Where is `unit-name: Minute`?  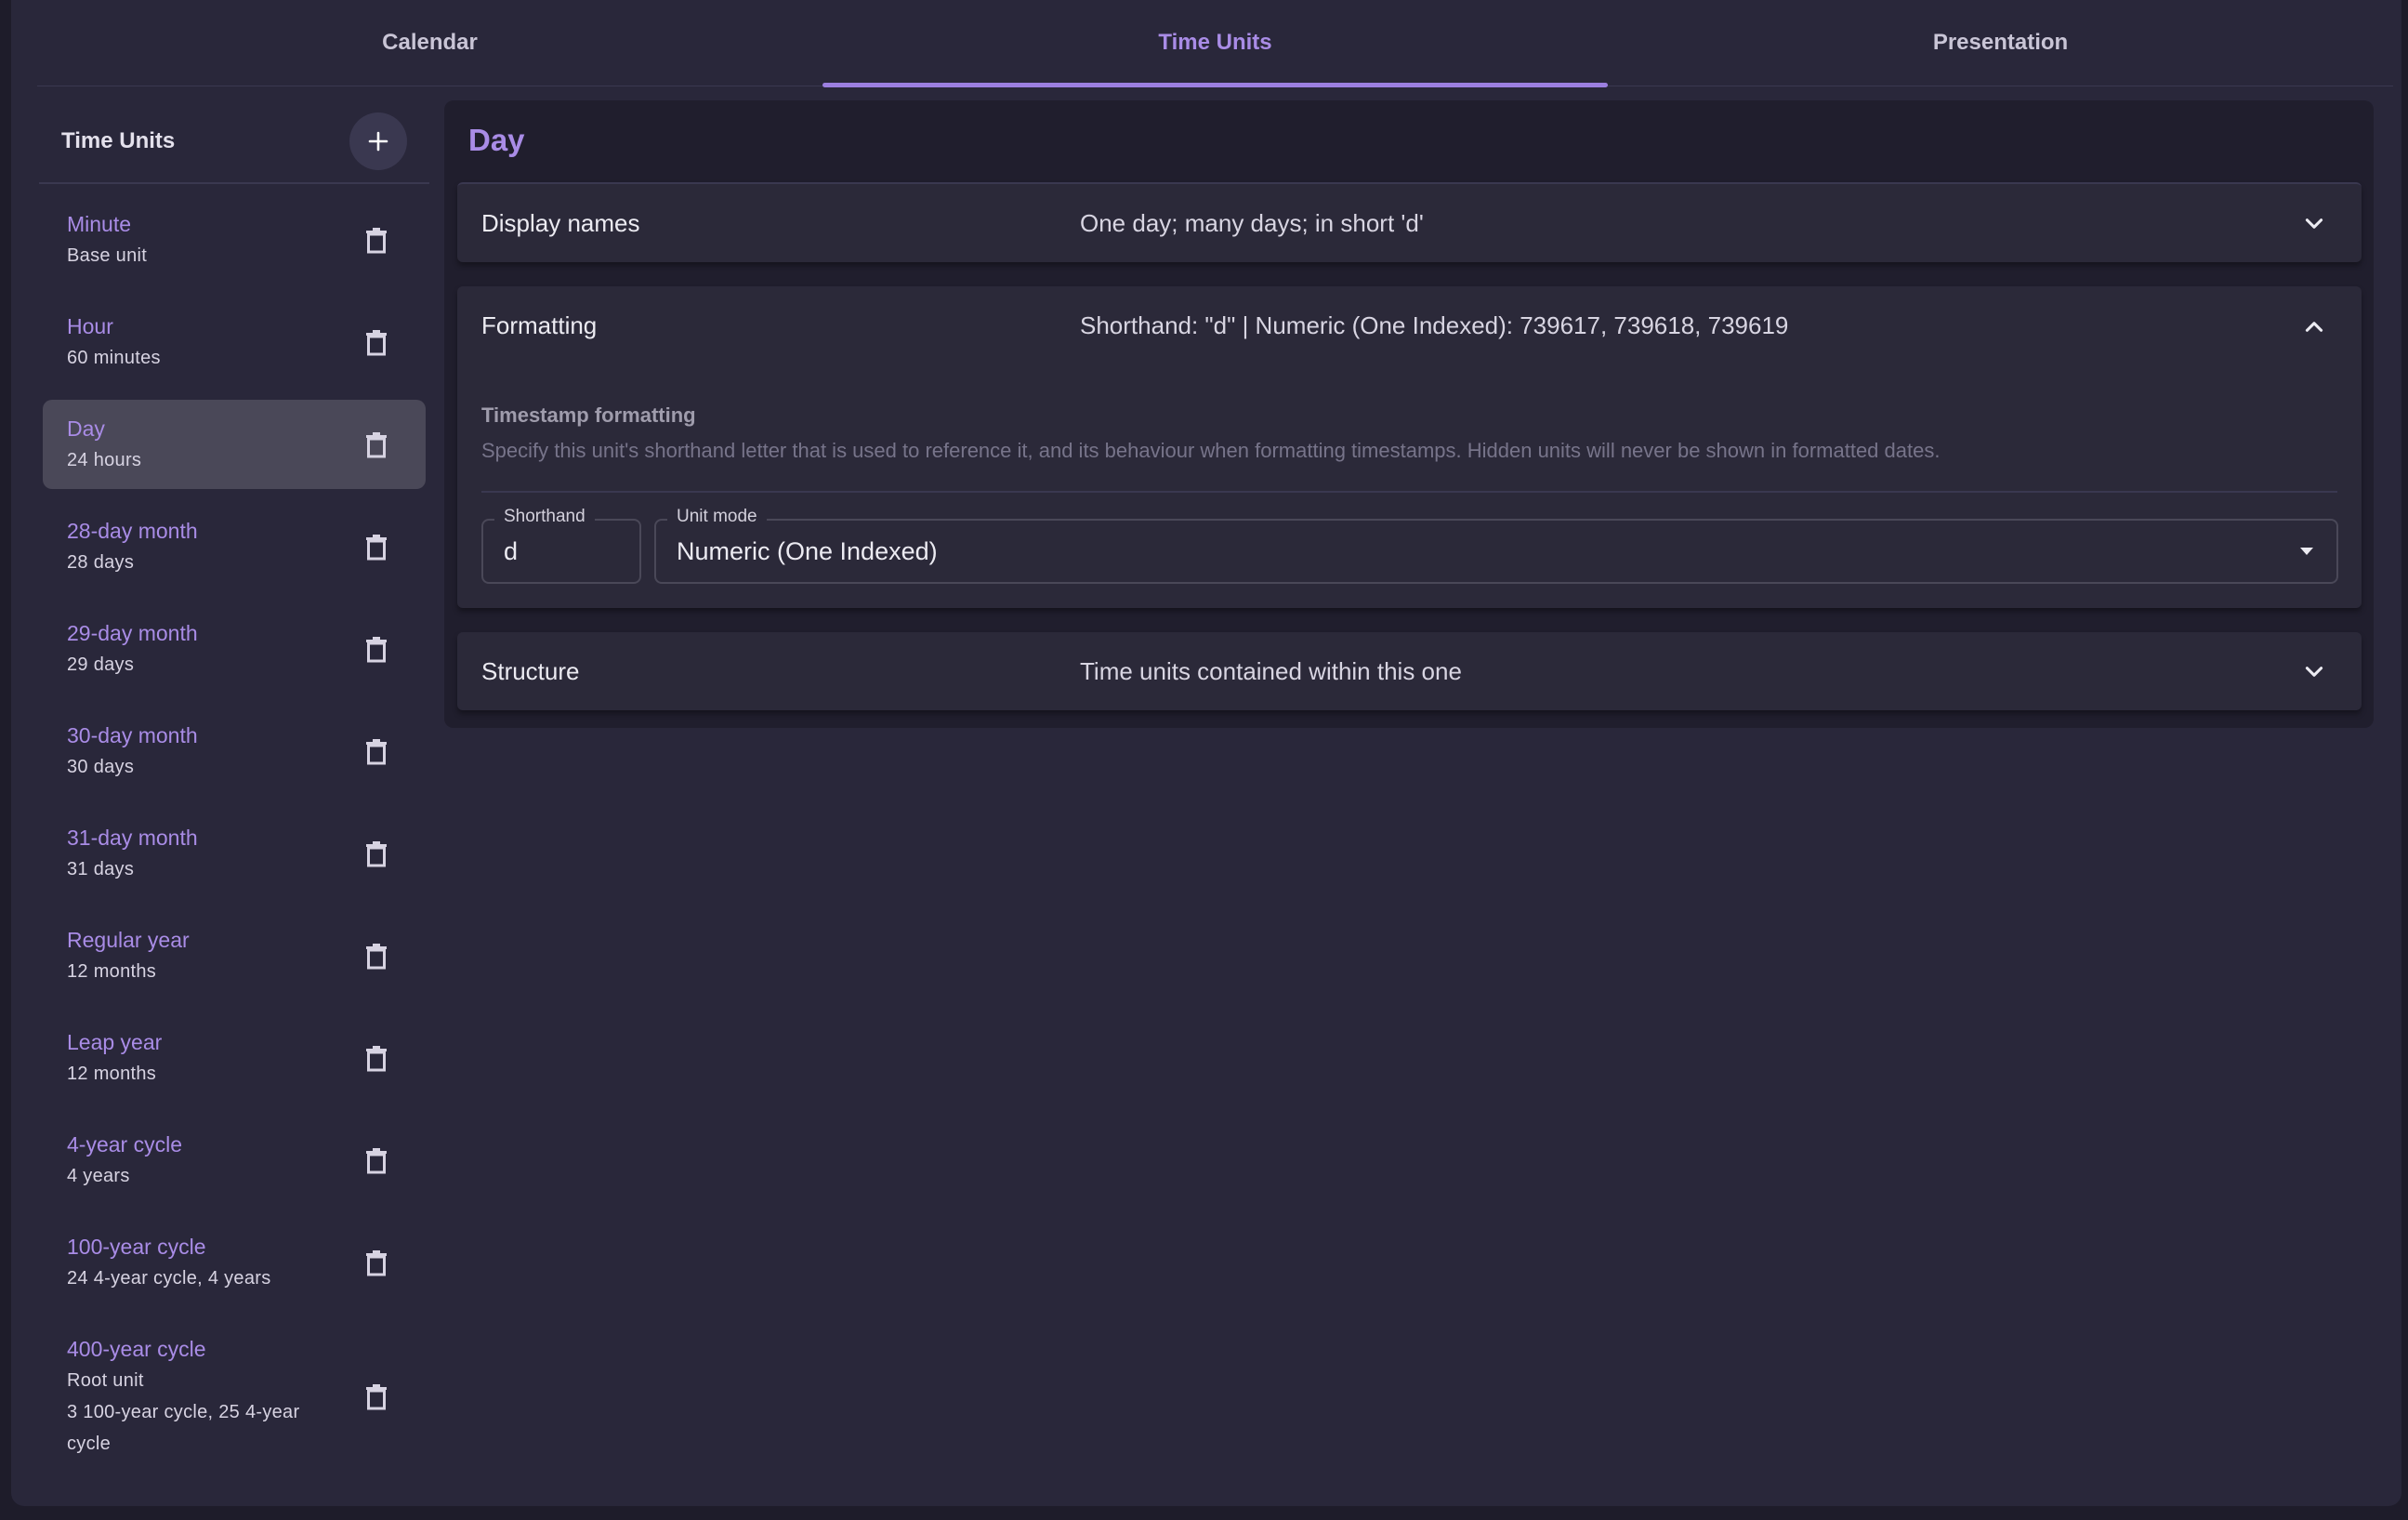 unit-name: Minute is located at coordinates (99, 224).